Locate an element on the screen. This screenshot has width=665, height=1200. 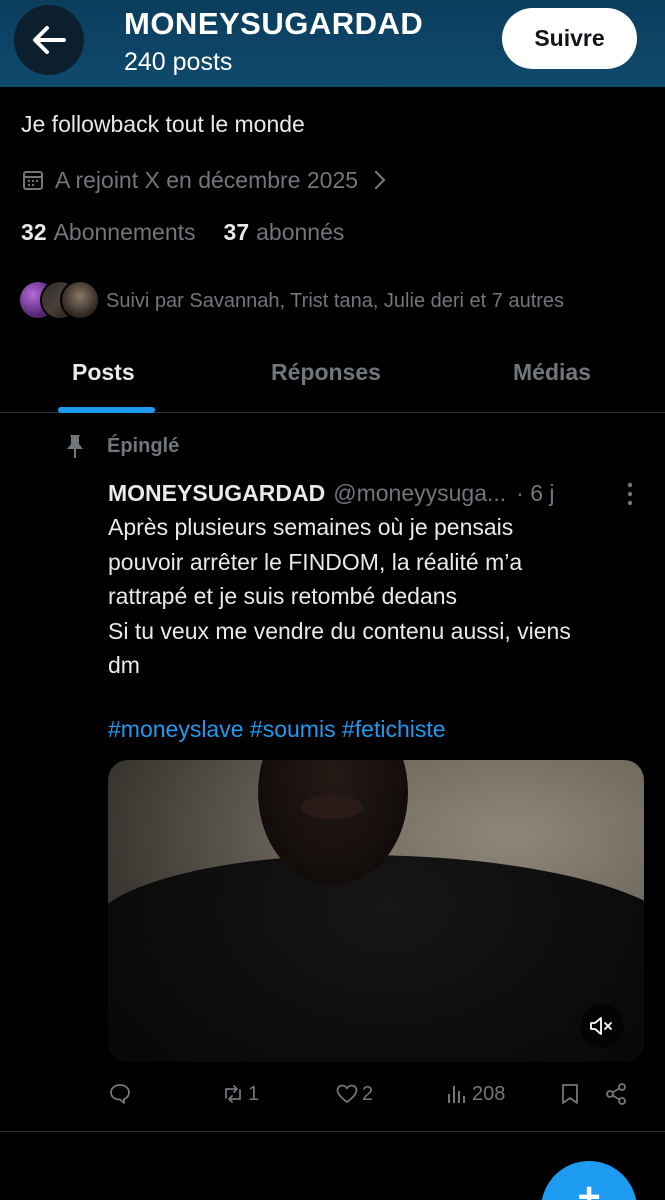
volume-muted-icon is located at coordinates (601, 1026).